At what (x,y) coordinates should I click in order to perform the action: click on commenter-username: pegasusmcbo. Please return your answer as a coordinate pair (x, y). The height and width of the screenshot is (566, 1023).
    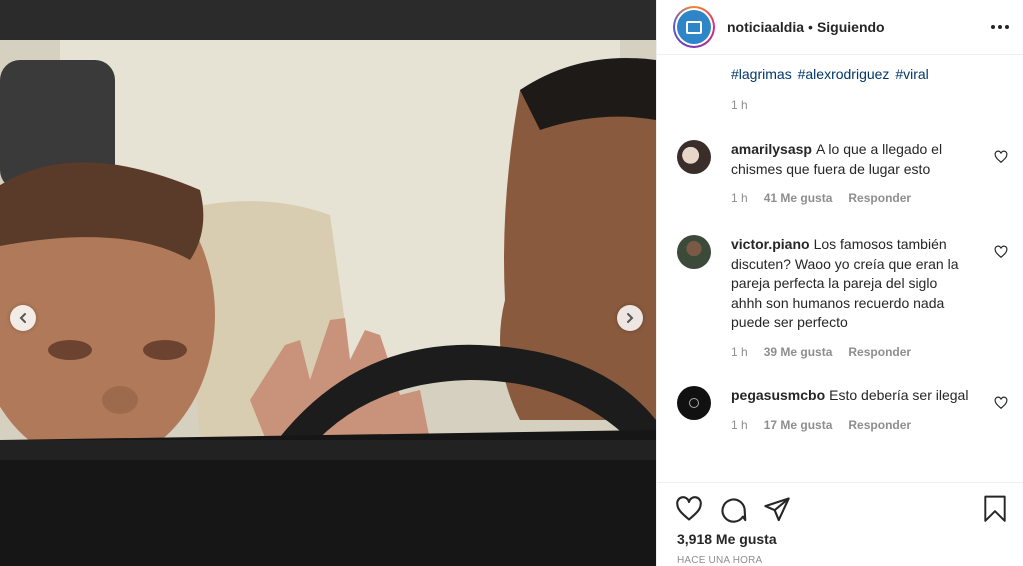
    Looking at the image, I should click on (778, 395).